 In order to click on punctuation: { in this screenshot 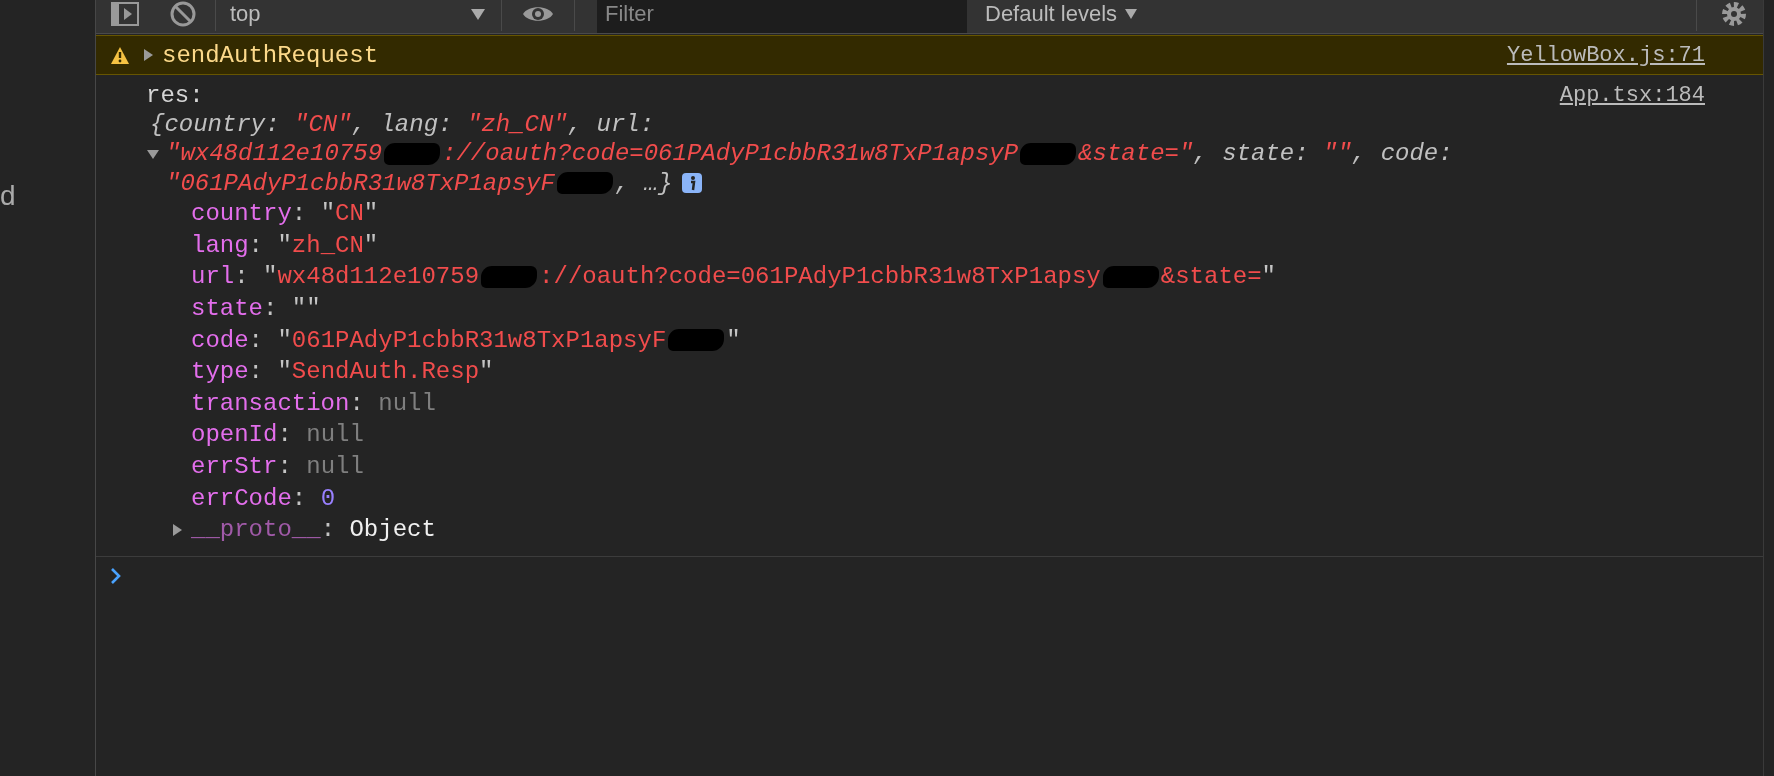, I will do `click(157, 125)`.